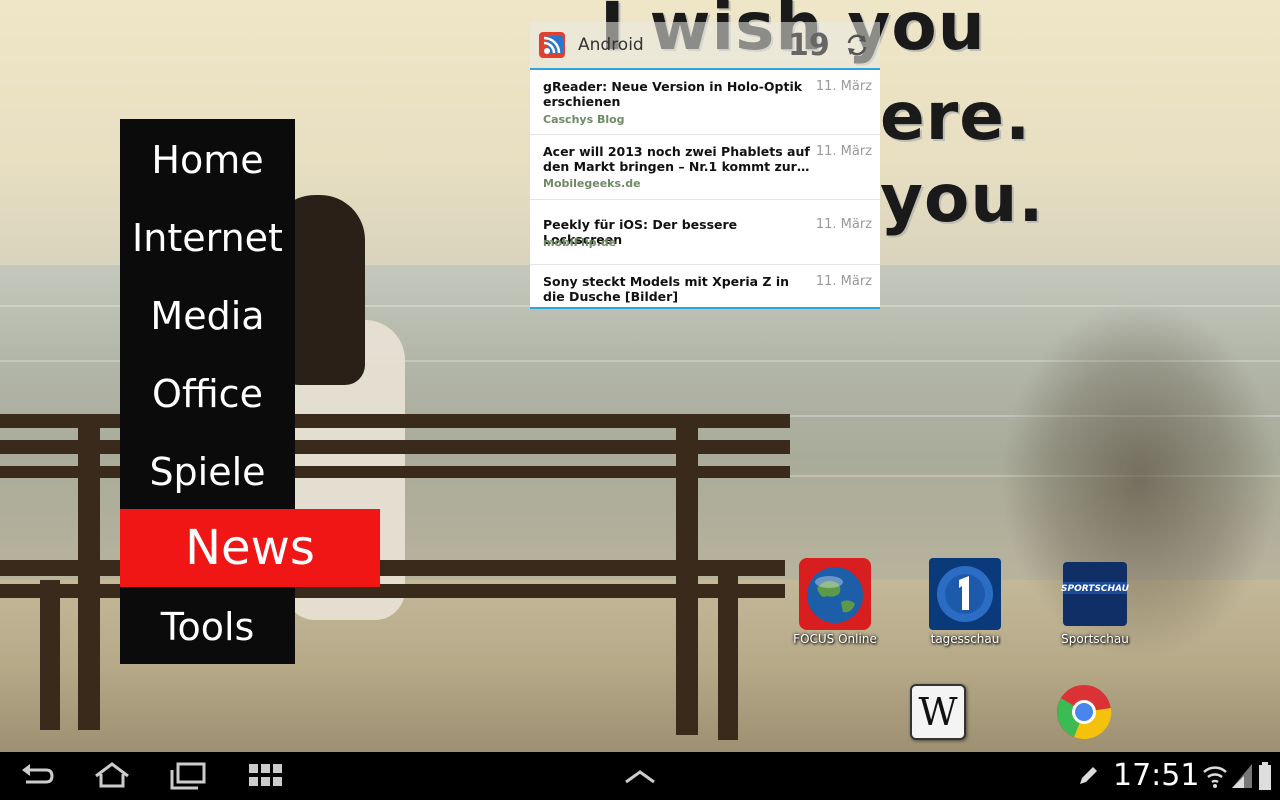  What do you see at coordinates (857, 45) in the screenshot?
I see `refresh-icon` at bounding box center [857, 45].